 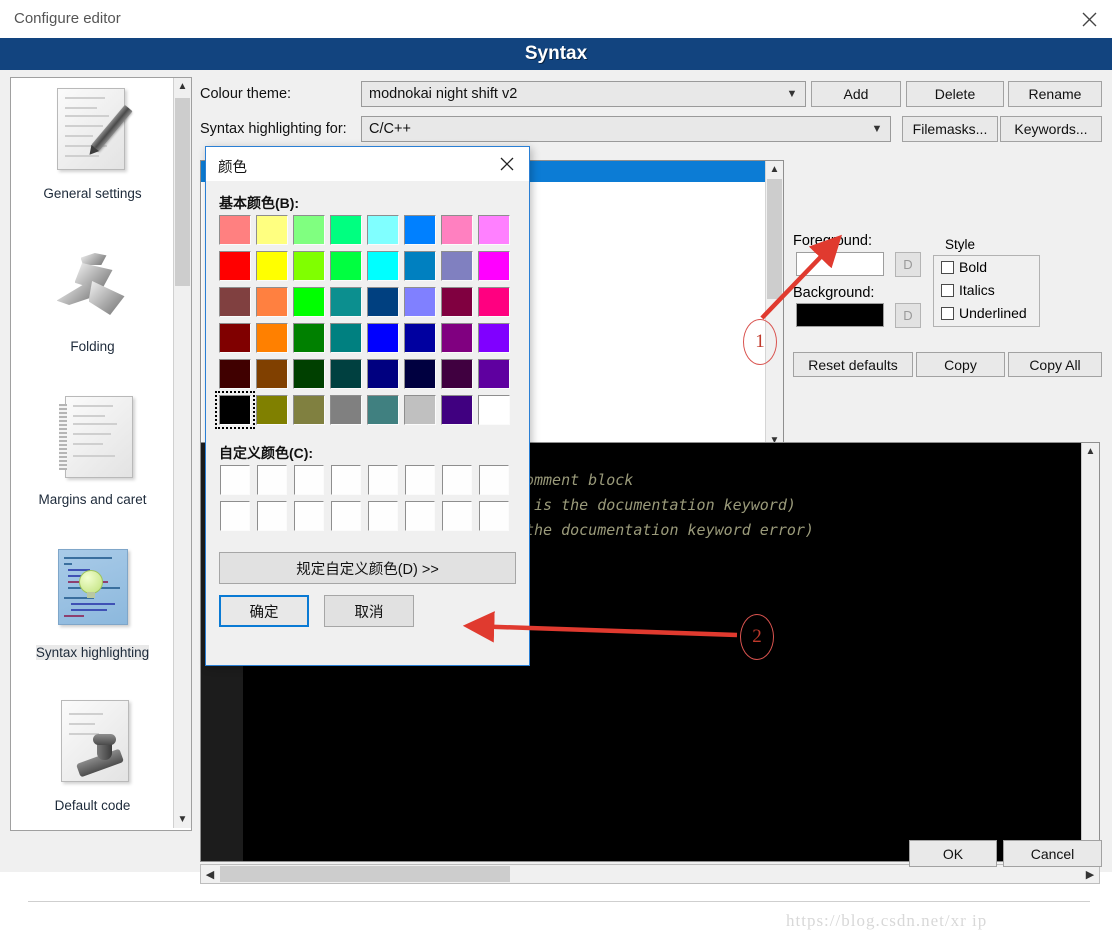 What do you see at coordinates (1090, 652) in the screenshot?
I see `code-preview-scrollbar: ▲ ▼` at bounding box center [1090, 652].